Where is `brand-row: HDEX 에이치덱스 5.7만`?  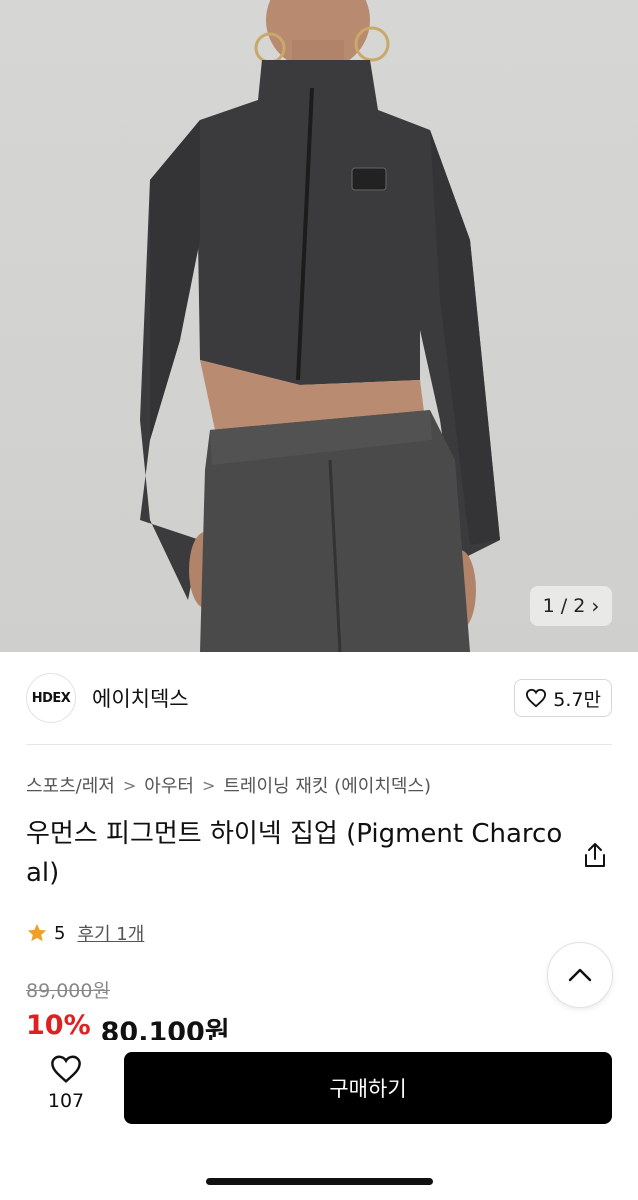 brand-row: HDEX 에이치덱스 5.7만 is located at coordinates (319, 698).